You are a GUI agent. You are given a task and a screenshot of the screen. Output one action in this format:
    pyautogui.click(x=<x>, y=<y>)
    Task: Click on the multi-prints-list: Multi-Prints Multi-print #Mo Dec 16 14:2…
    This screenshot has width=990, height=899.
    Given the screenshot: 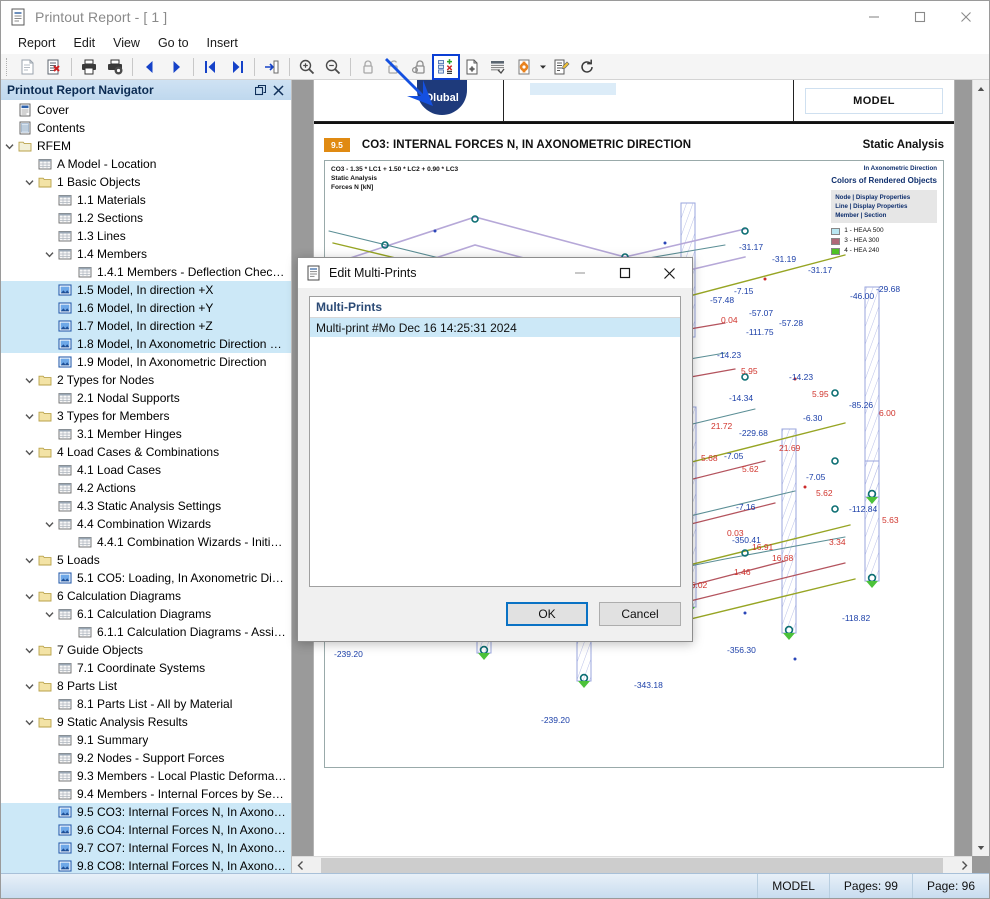 What is the action you would take?
    pyautogui.click(x=495, y=441)
    